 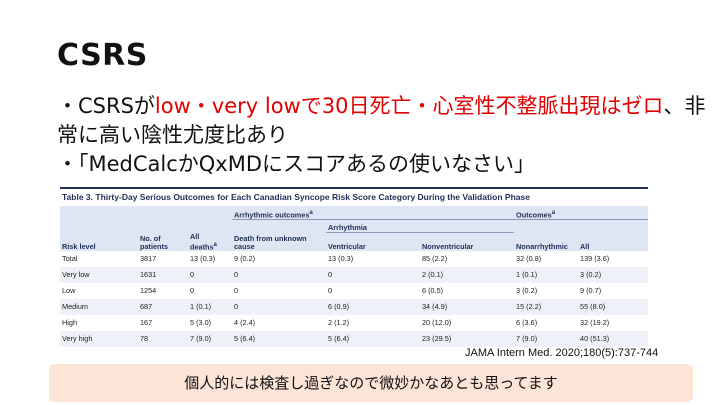 What do you see at coordinates (373, 213) in the screenshot?
I see `header-arrhythmic-outcomes: Arrhythmic outcomesa` at bounding box center [373, 213].